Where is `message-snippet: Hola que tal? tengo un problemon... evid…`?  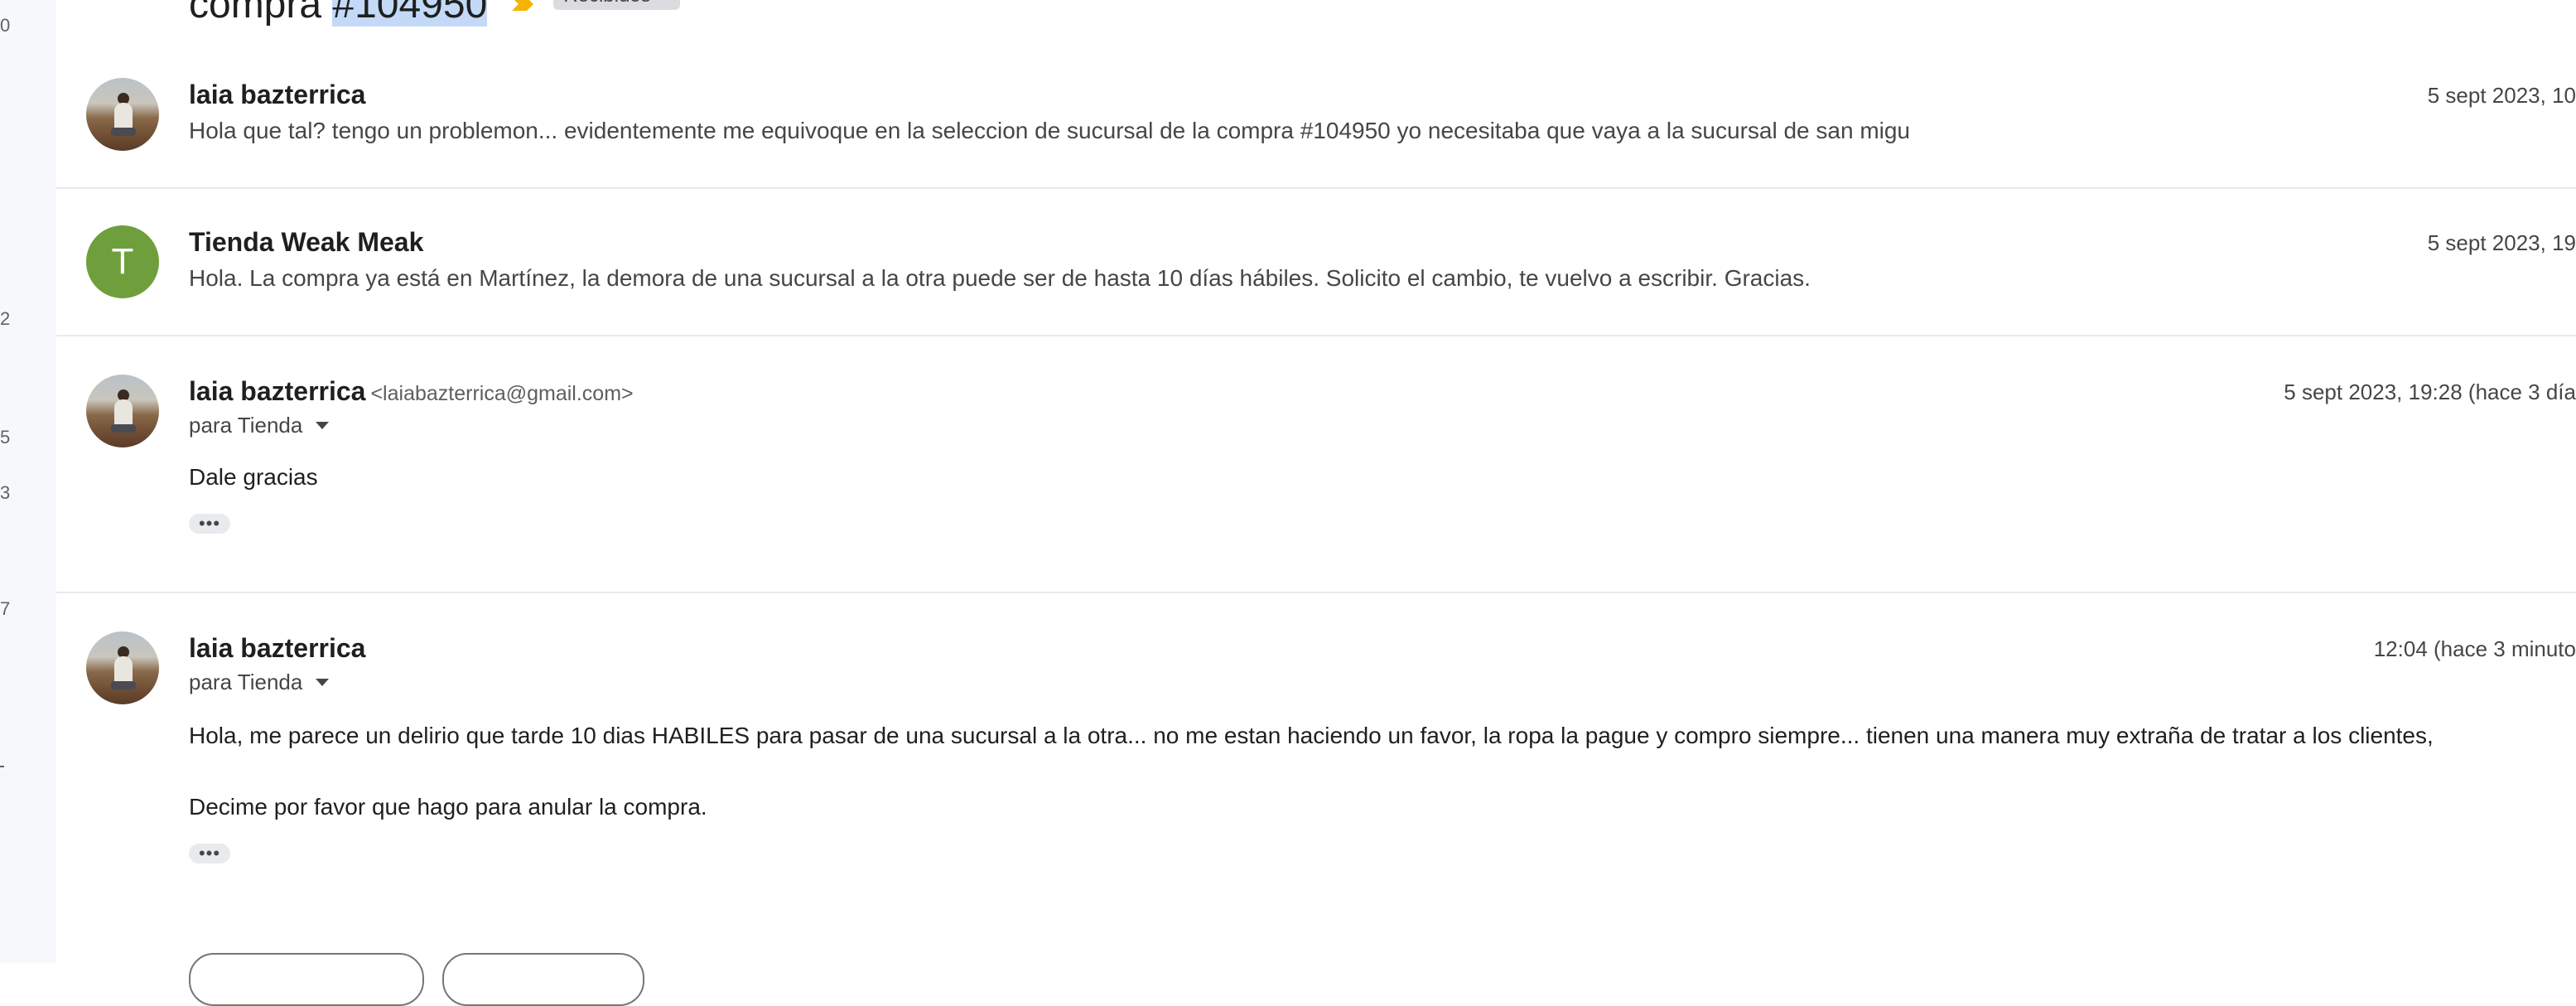 message-snippet: Hola que tal? tengo un problemon... evid… is located at coordinates (1050, 130).